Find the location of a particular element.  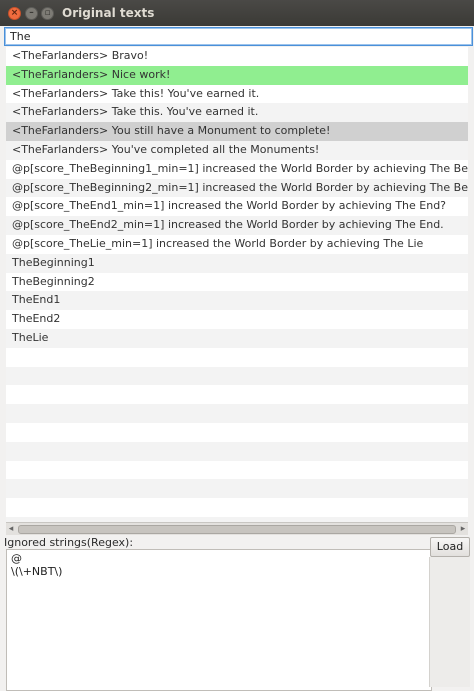

list-item: TheEnd2 is located at coordinates (237, 319).